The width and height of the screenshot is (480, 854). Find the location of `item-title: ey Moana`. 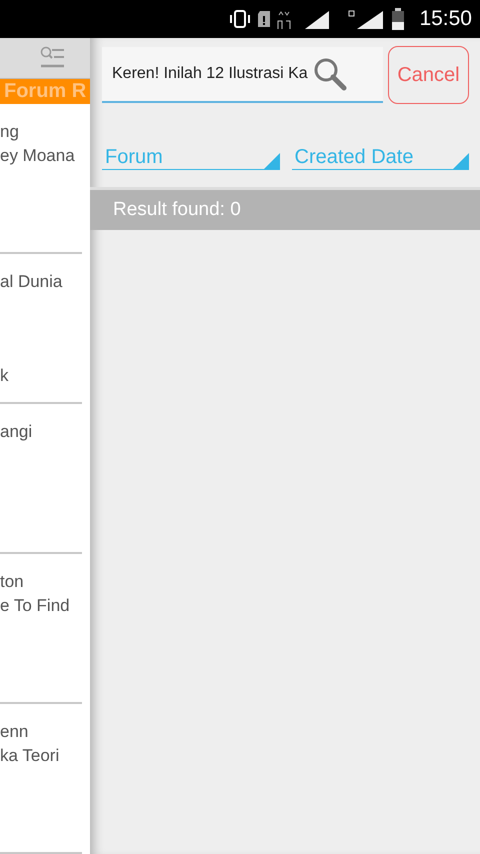

item-title: ey Moana is located at coordinates (38, 156).